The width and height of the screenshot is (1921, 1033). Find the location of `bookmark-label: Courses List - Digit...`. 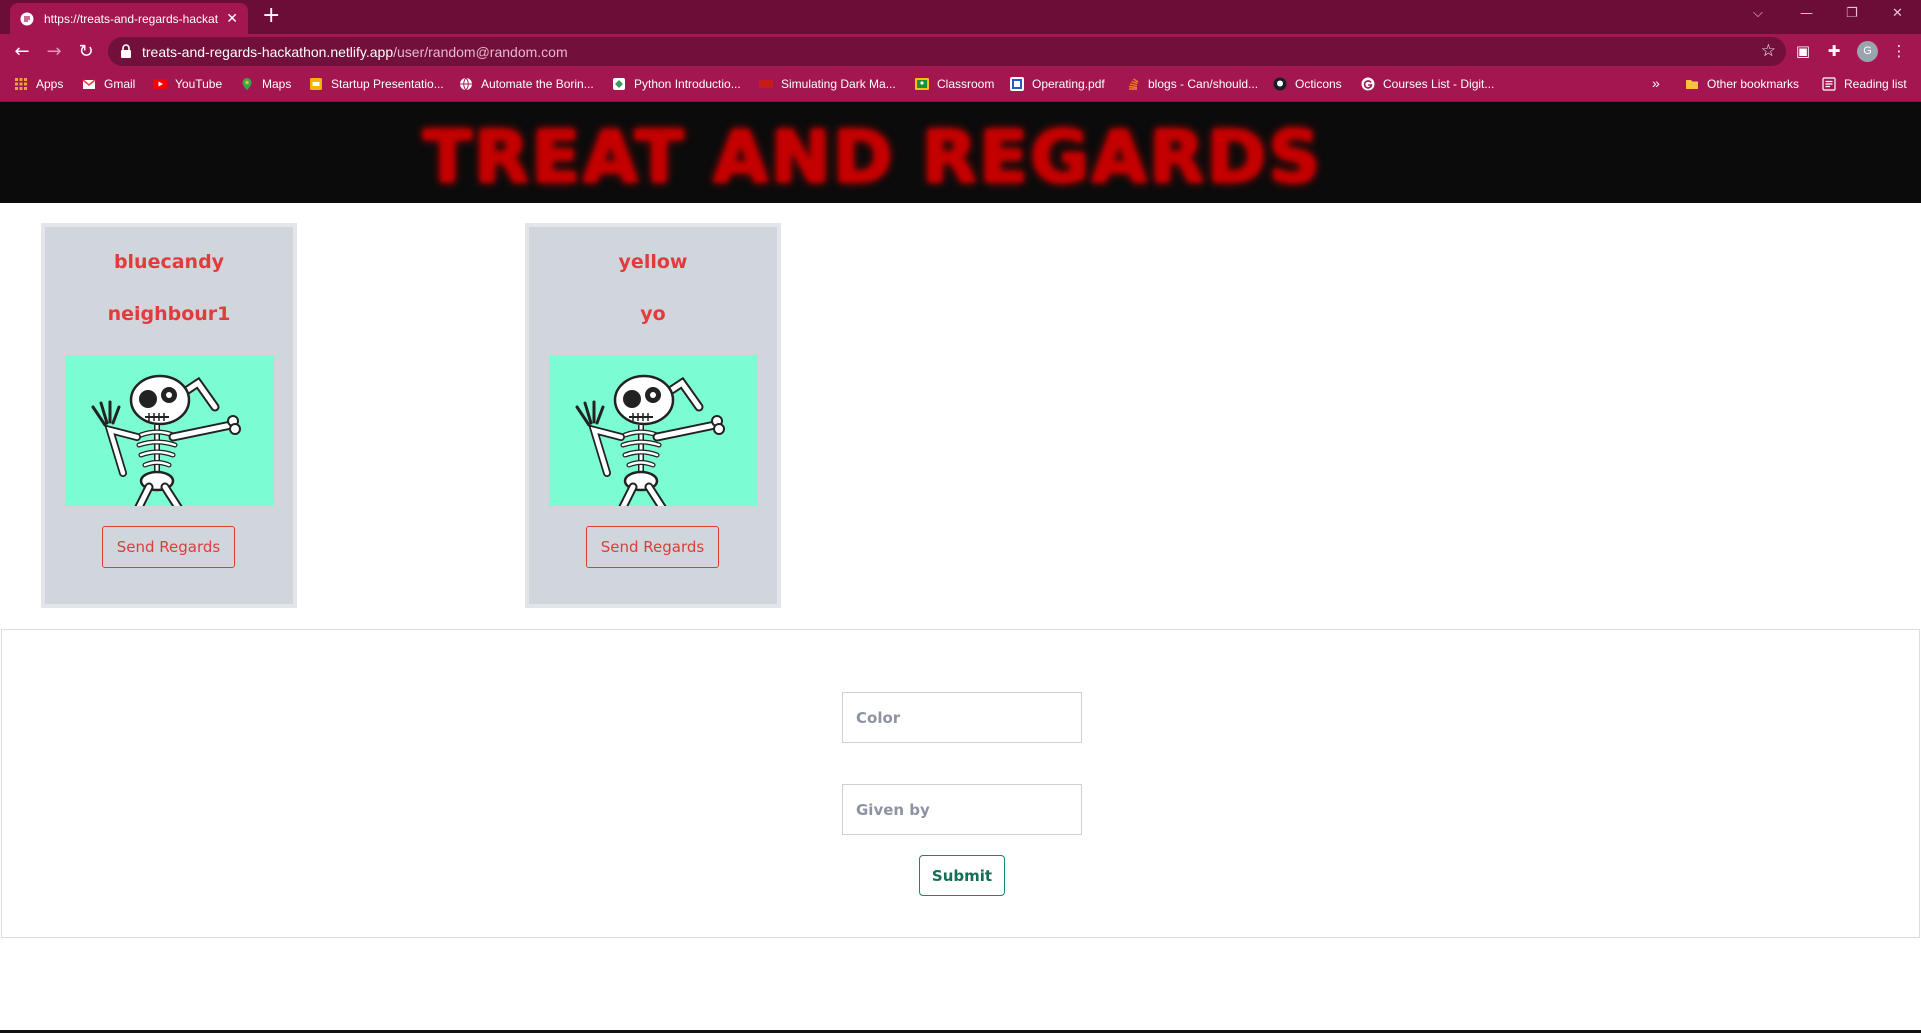

bookmark-label: Courses List - Digit... is located at coordinates (1439, 84).